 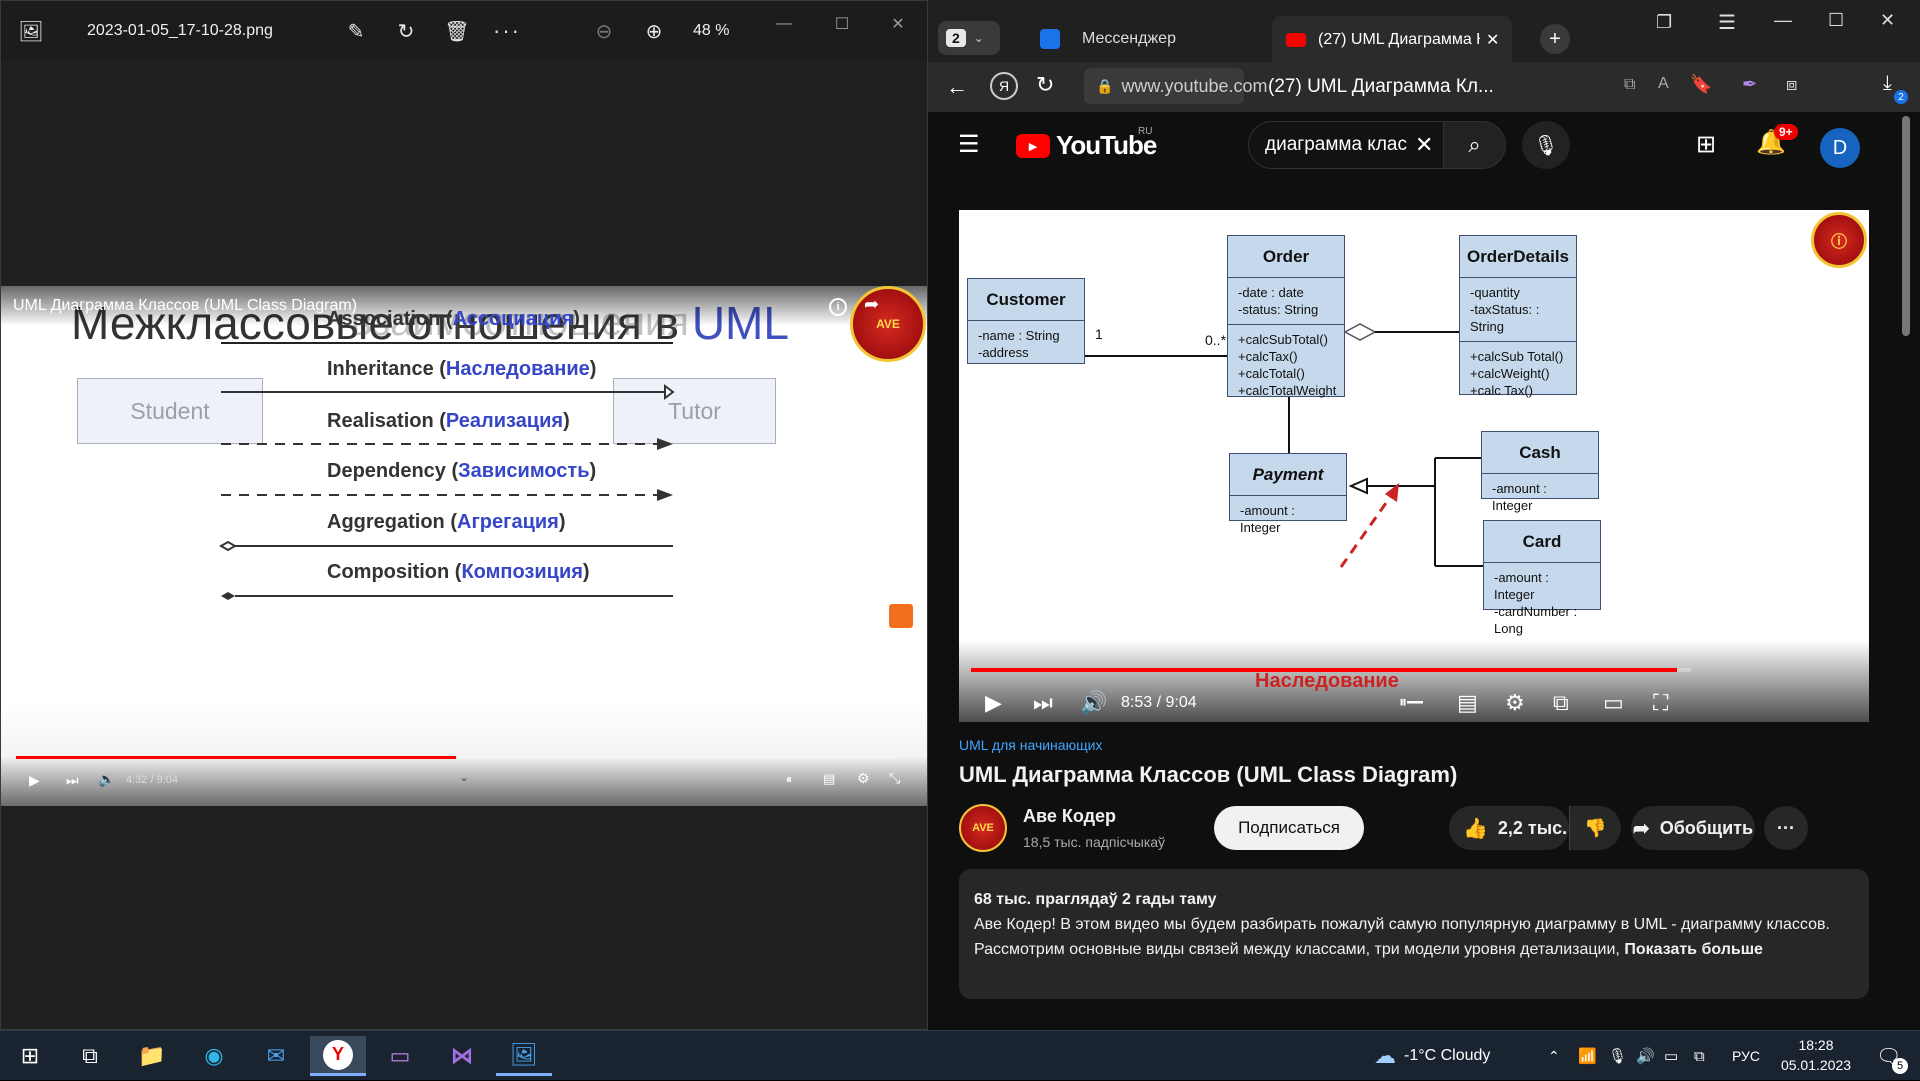 I want to click on hamburger-menu-icon: ☰, so click(x=969, y=144).